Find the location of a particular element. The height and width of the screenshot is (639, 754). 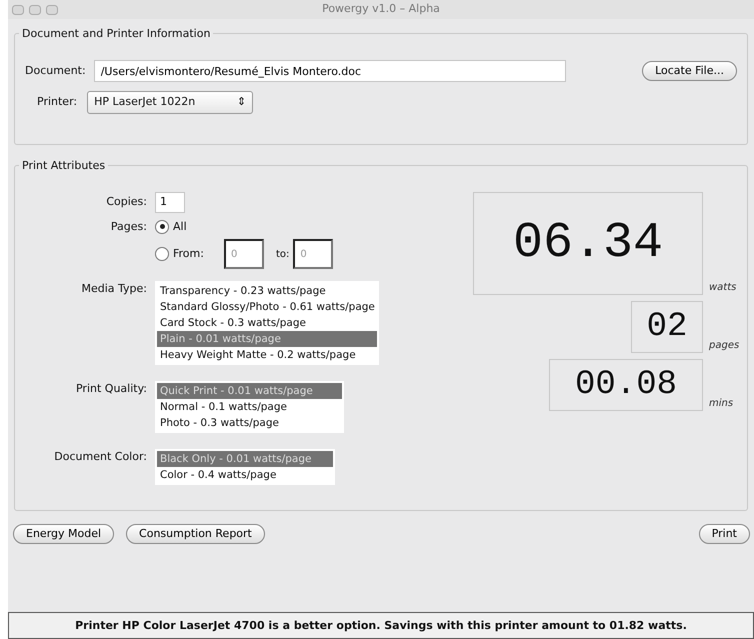

list-item: Transparency - 0.23 watts/page is located at coordinates (267, 291).